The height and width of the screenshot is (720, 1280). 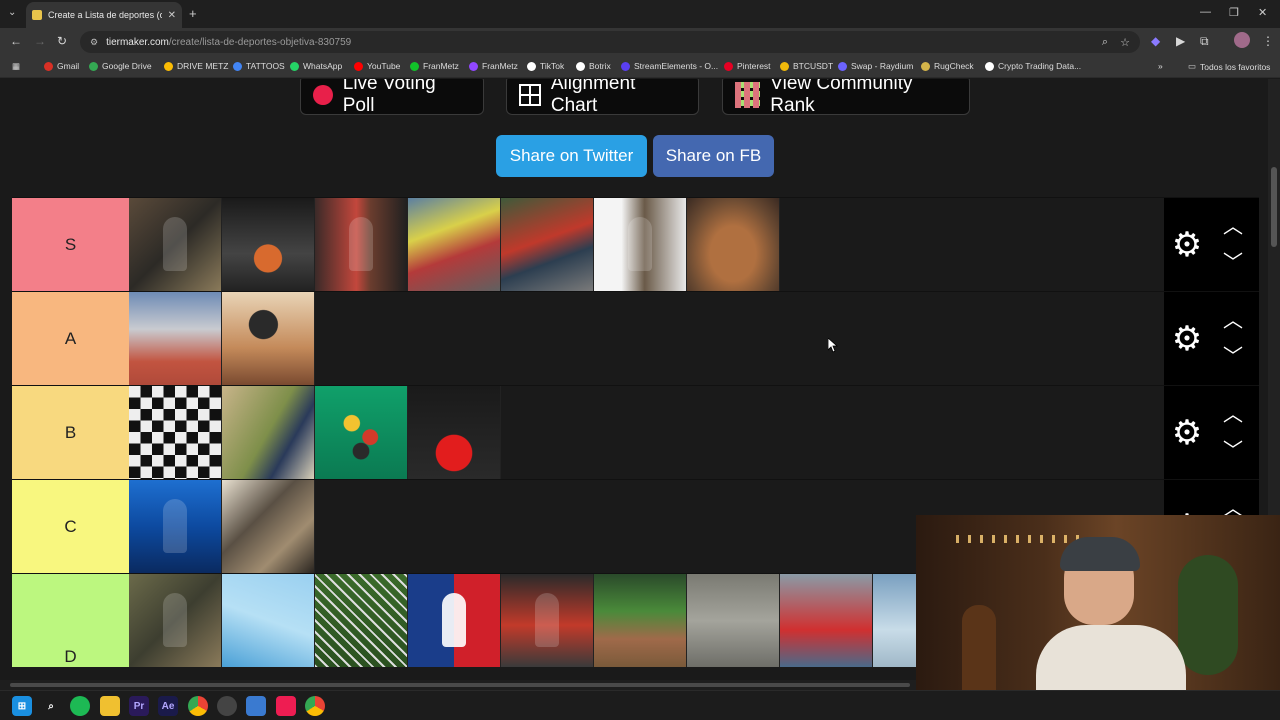 What do you see at coordinates (22, 706) in the screenshot?
I see `windows-start-icon: ⊞` at bounding box center [22, 706].